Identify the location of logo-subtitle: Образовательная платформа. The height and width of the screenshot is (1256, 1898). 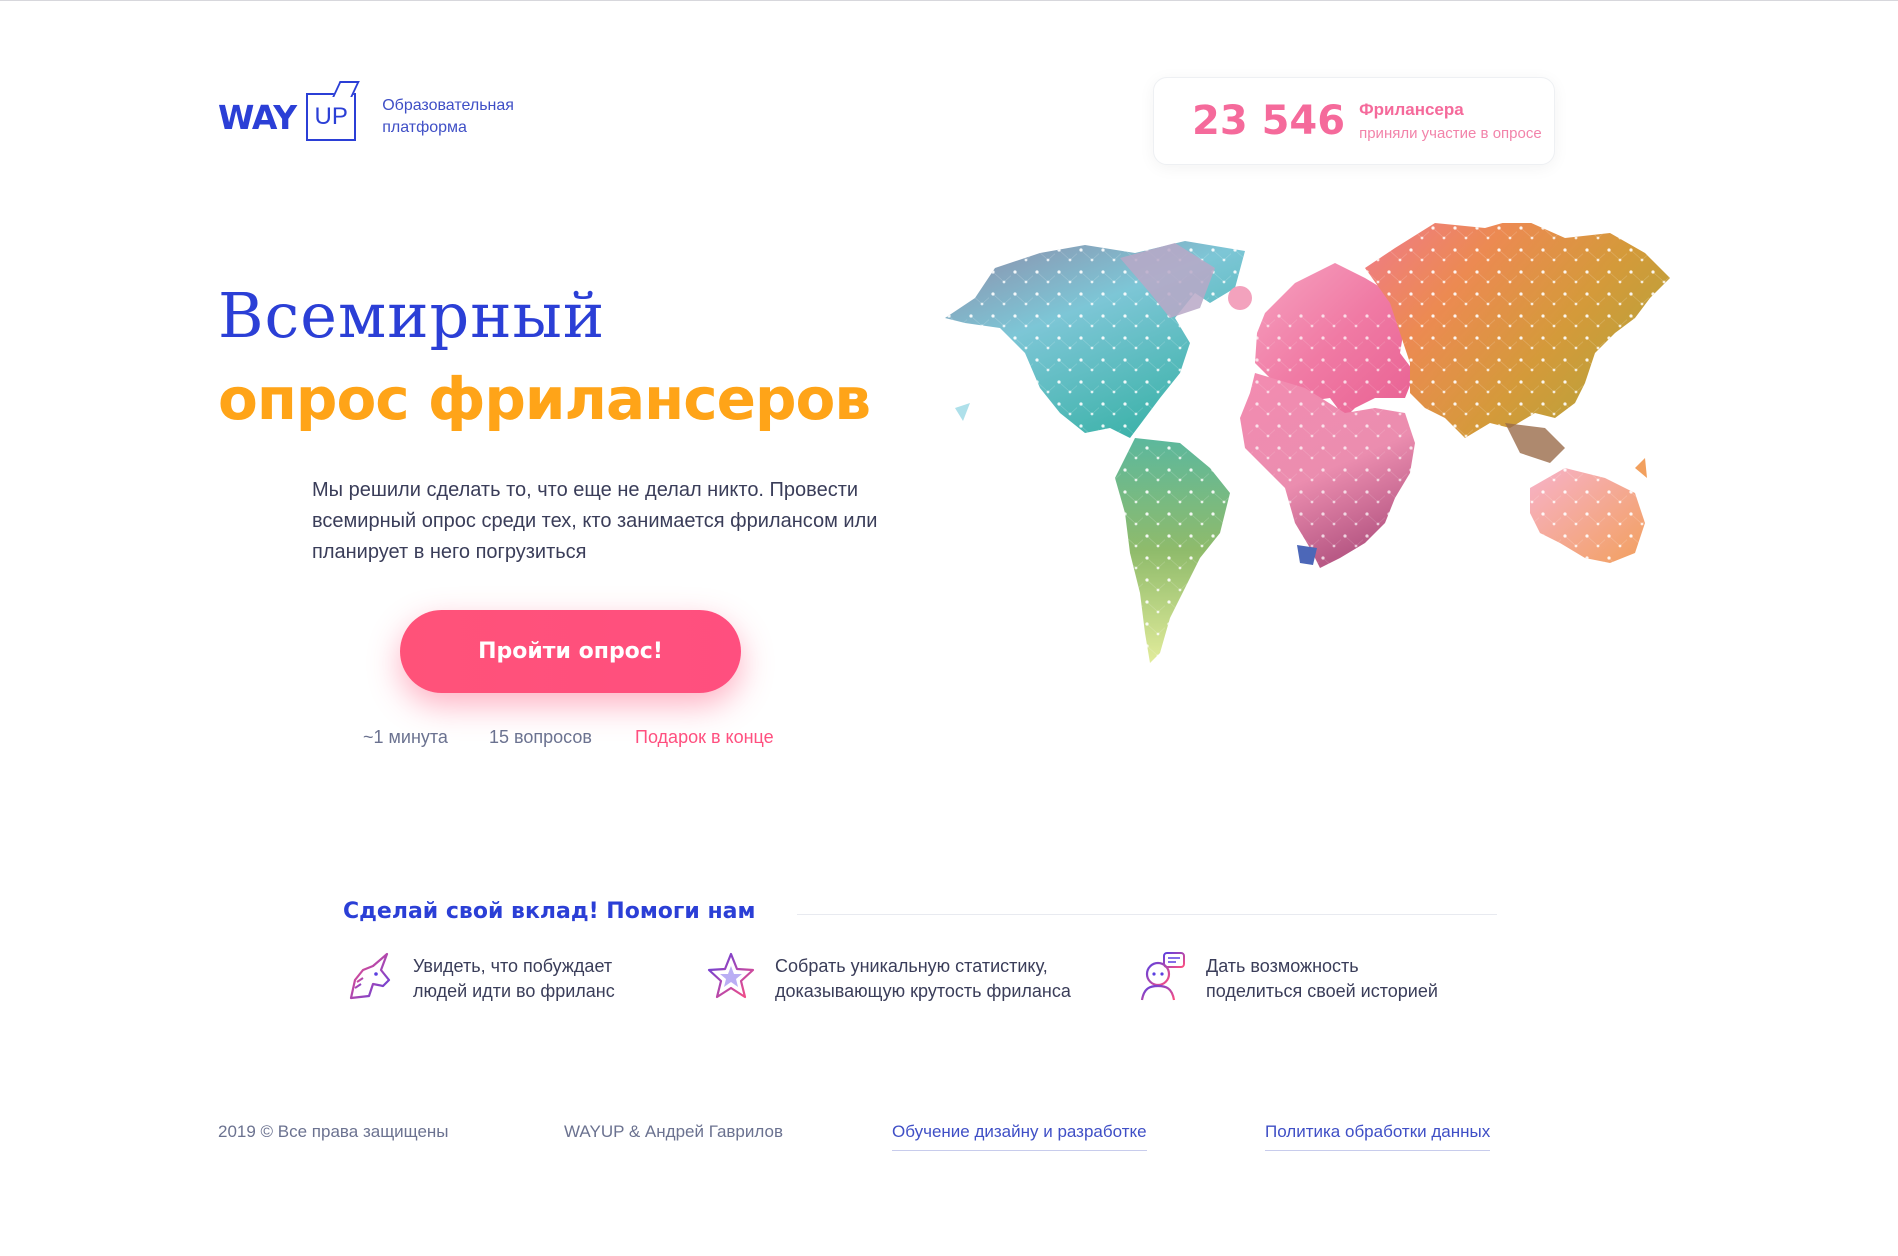
(448, 117).